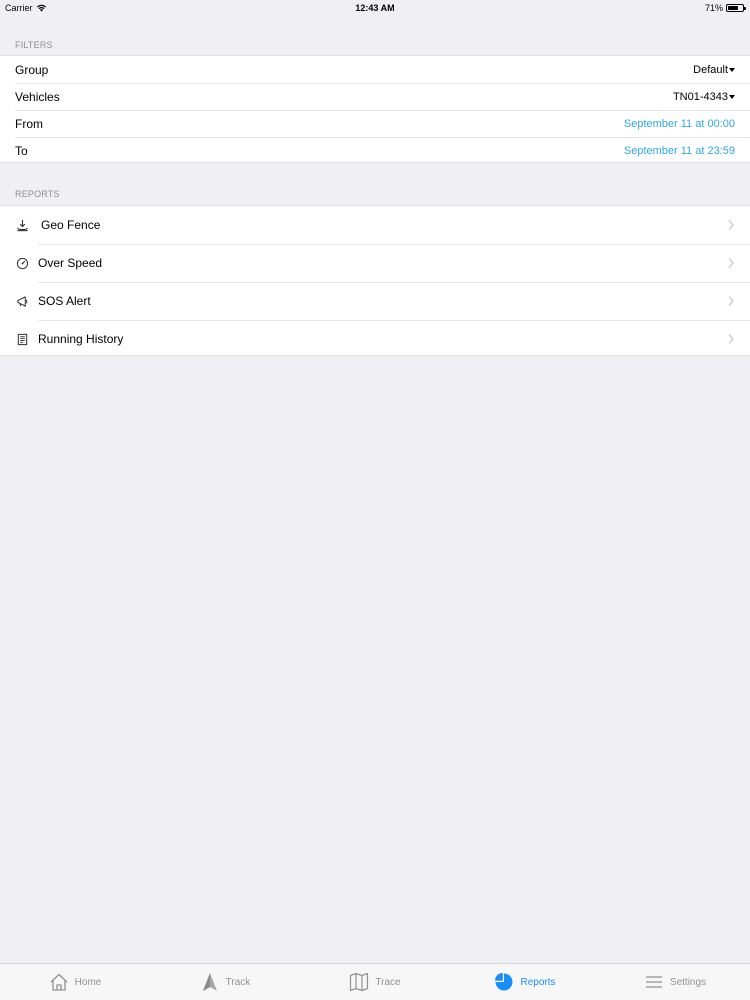  I want to click on status-bar: Carrier 12:43 AM 71%, so click(375, 8).